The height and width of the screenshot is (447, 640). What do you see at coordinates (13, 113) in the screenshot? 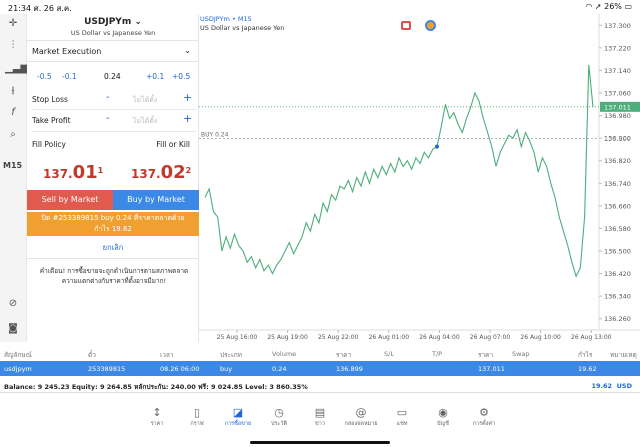
I see `function-icon: f` at bounding box center [13, 113].